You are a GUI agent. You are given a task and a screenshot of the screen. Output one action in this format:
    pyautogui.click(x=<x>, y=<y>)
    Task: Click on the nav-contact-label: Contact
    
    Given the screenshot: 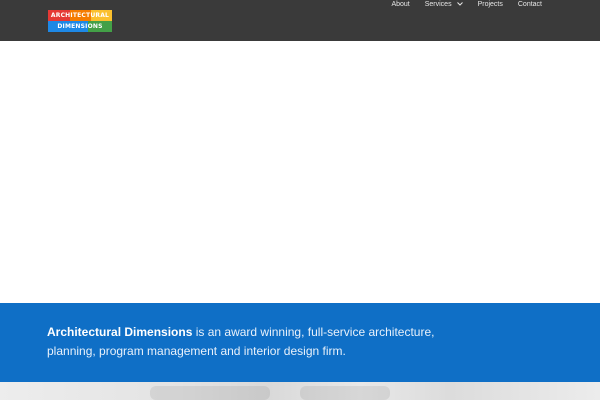 What is the action you would take?
    pyautogui.click(x=529, y=4)
    